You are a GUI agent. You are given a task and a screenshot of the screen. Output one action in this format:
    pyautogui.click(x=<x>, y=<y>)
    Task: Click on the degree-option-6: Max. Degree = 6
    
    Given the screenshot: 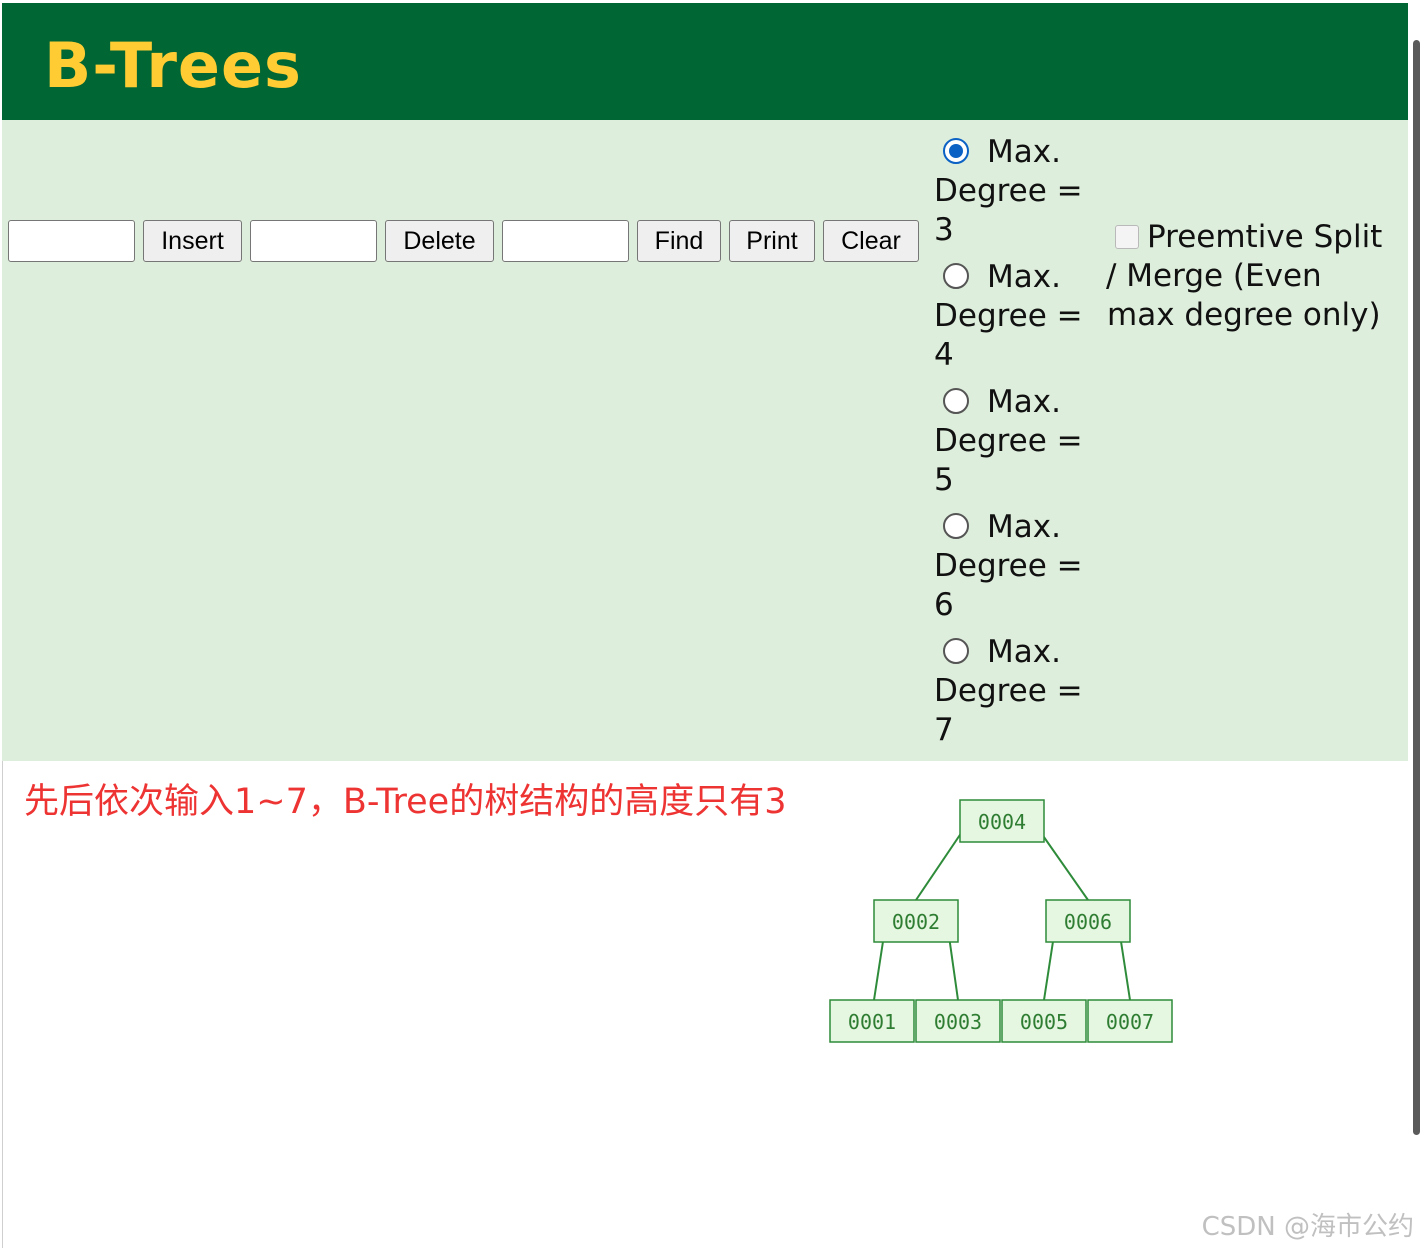 What is the action you would take?
    pyautogui.click(x=1014, y=566)
    